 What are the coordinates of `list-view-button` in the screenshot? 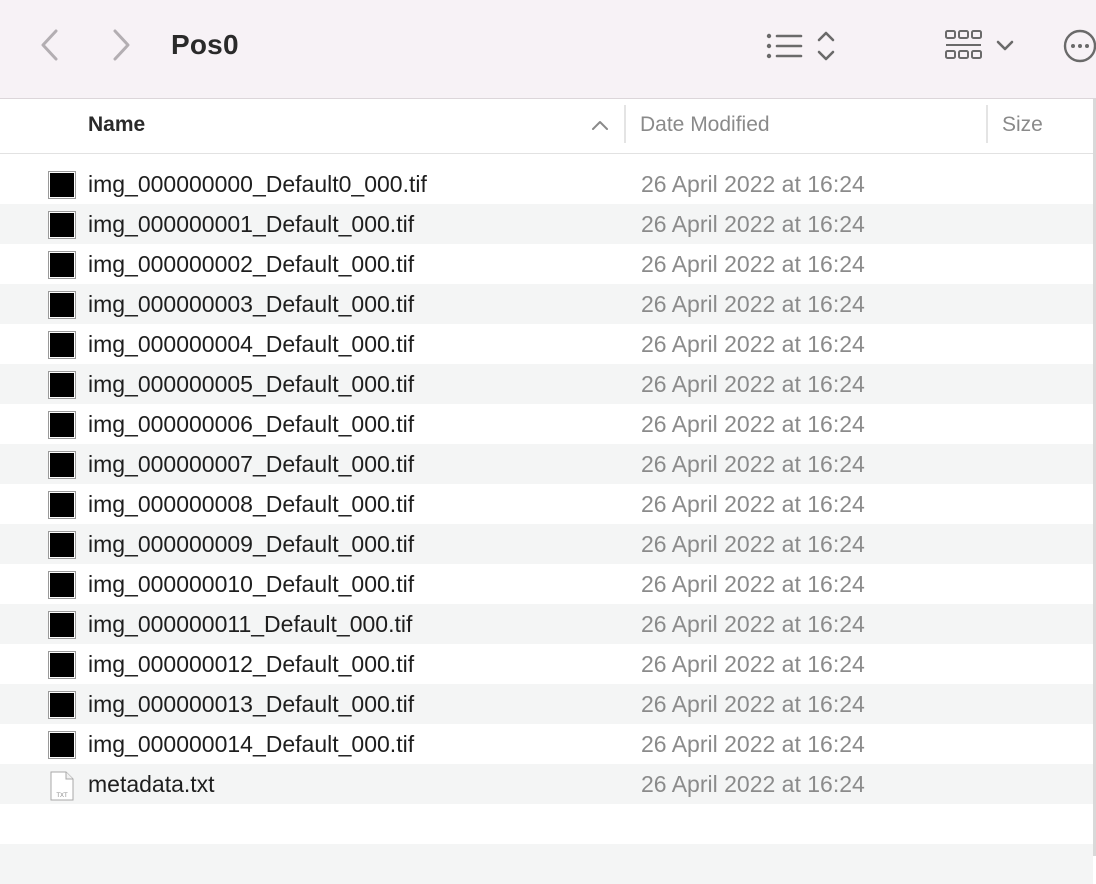 It's located at (784, 48).